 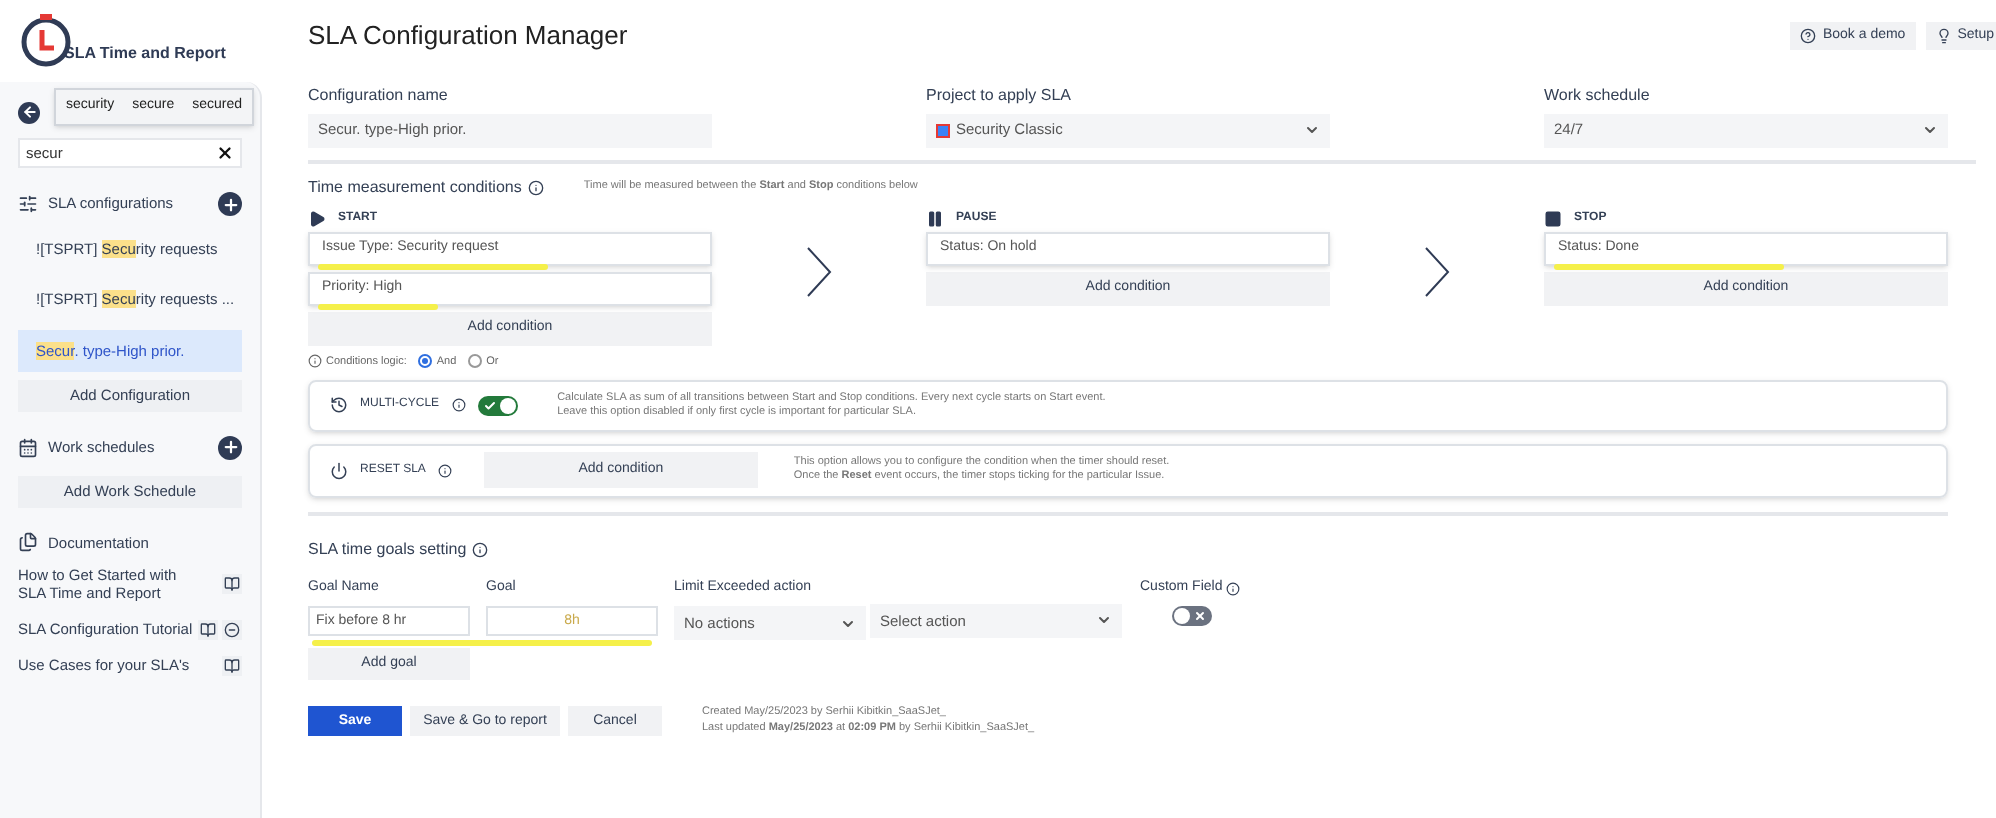 What do you see at coordinates (1598, 95) in the screenshot?
I see `field-label: Work schedule` at bounding box center [1598, 95].